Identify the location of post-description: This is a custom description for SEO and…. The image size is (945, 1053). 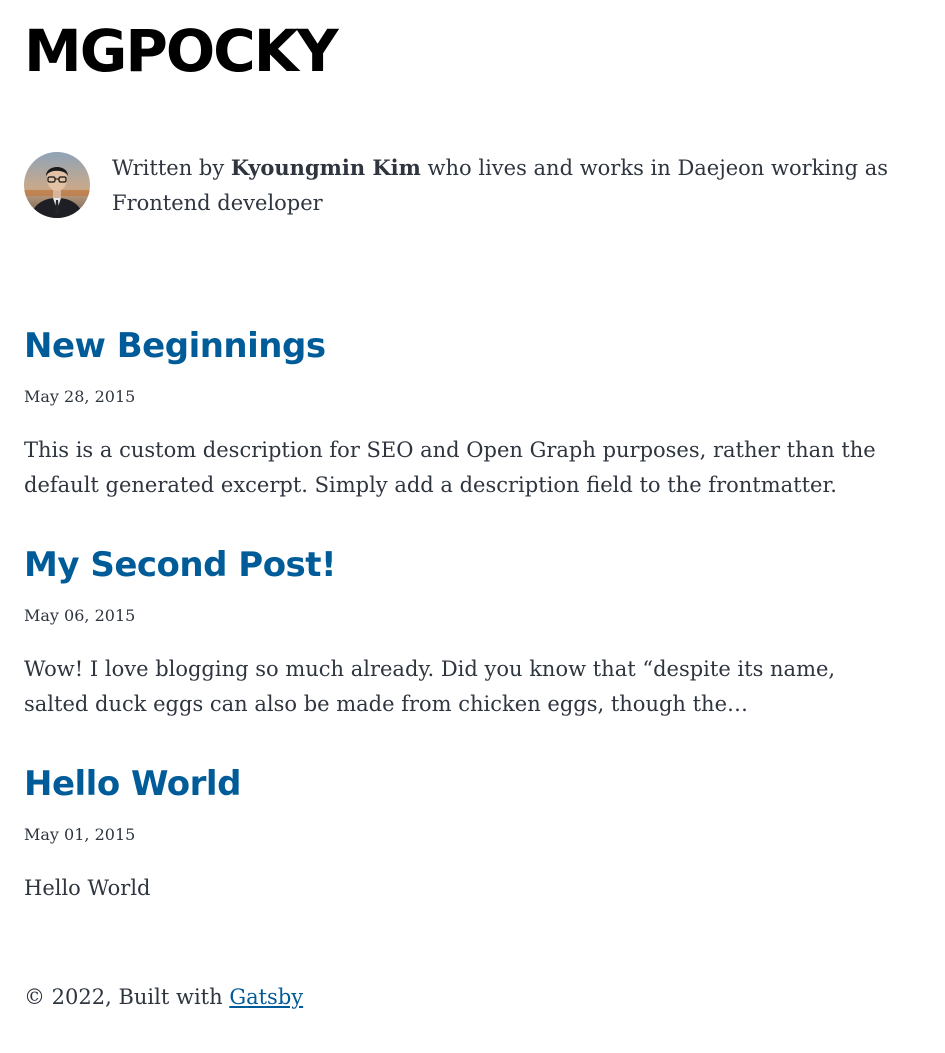
(450, 467).